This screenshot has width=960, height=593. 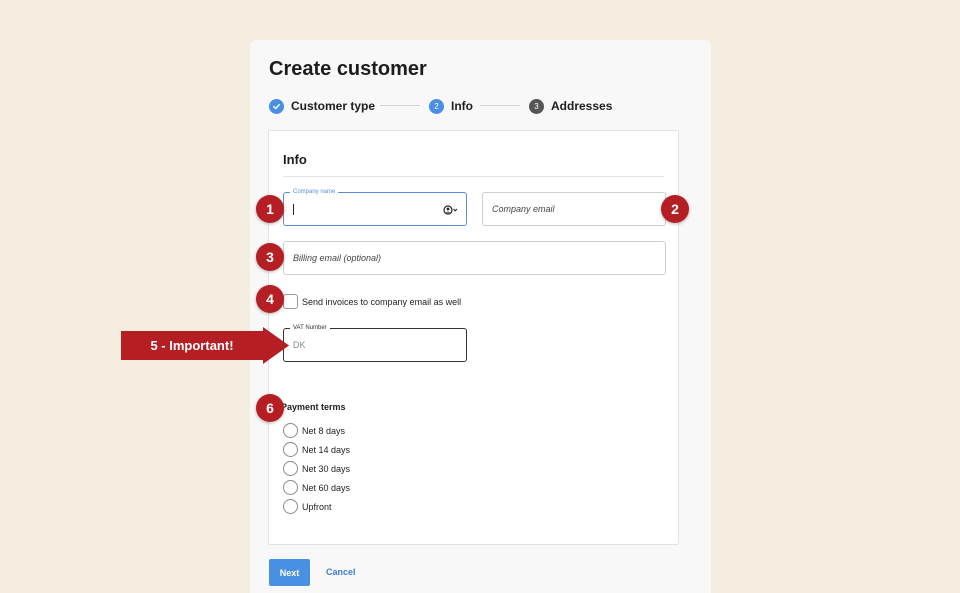 I want to click on payment-option-label: Net 60 days, so click(x=326, y=487).